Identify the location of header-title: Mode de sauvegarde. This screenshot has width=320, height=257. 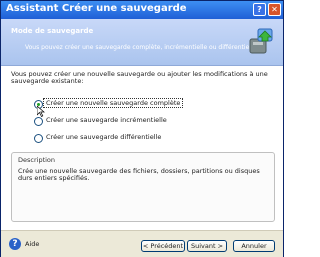
(52, 31).